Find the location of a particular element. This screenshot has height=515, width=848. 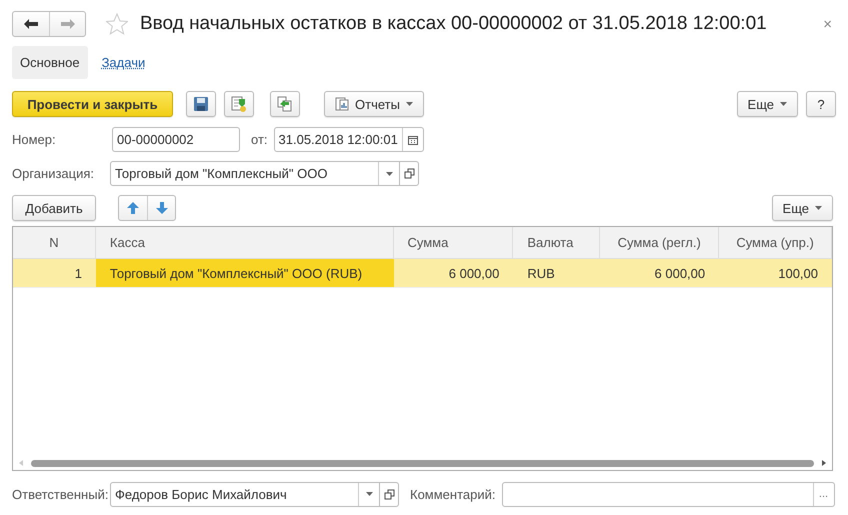

add-button: Добавить is located at coordinates (54, 208).